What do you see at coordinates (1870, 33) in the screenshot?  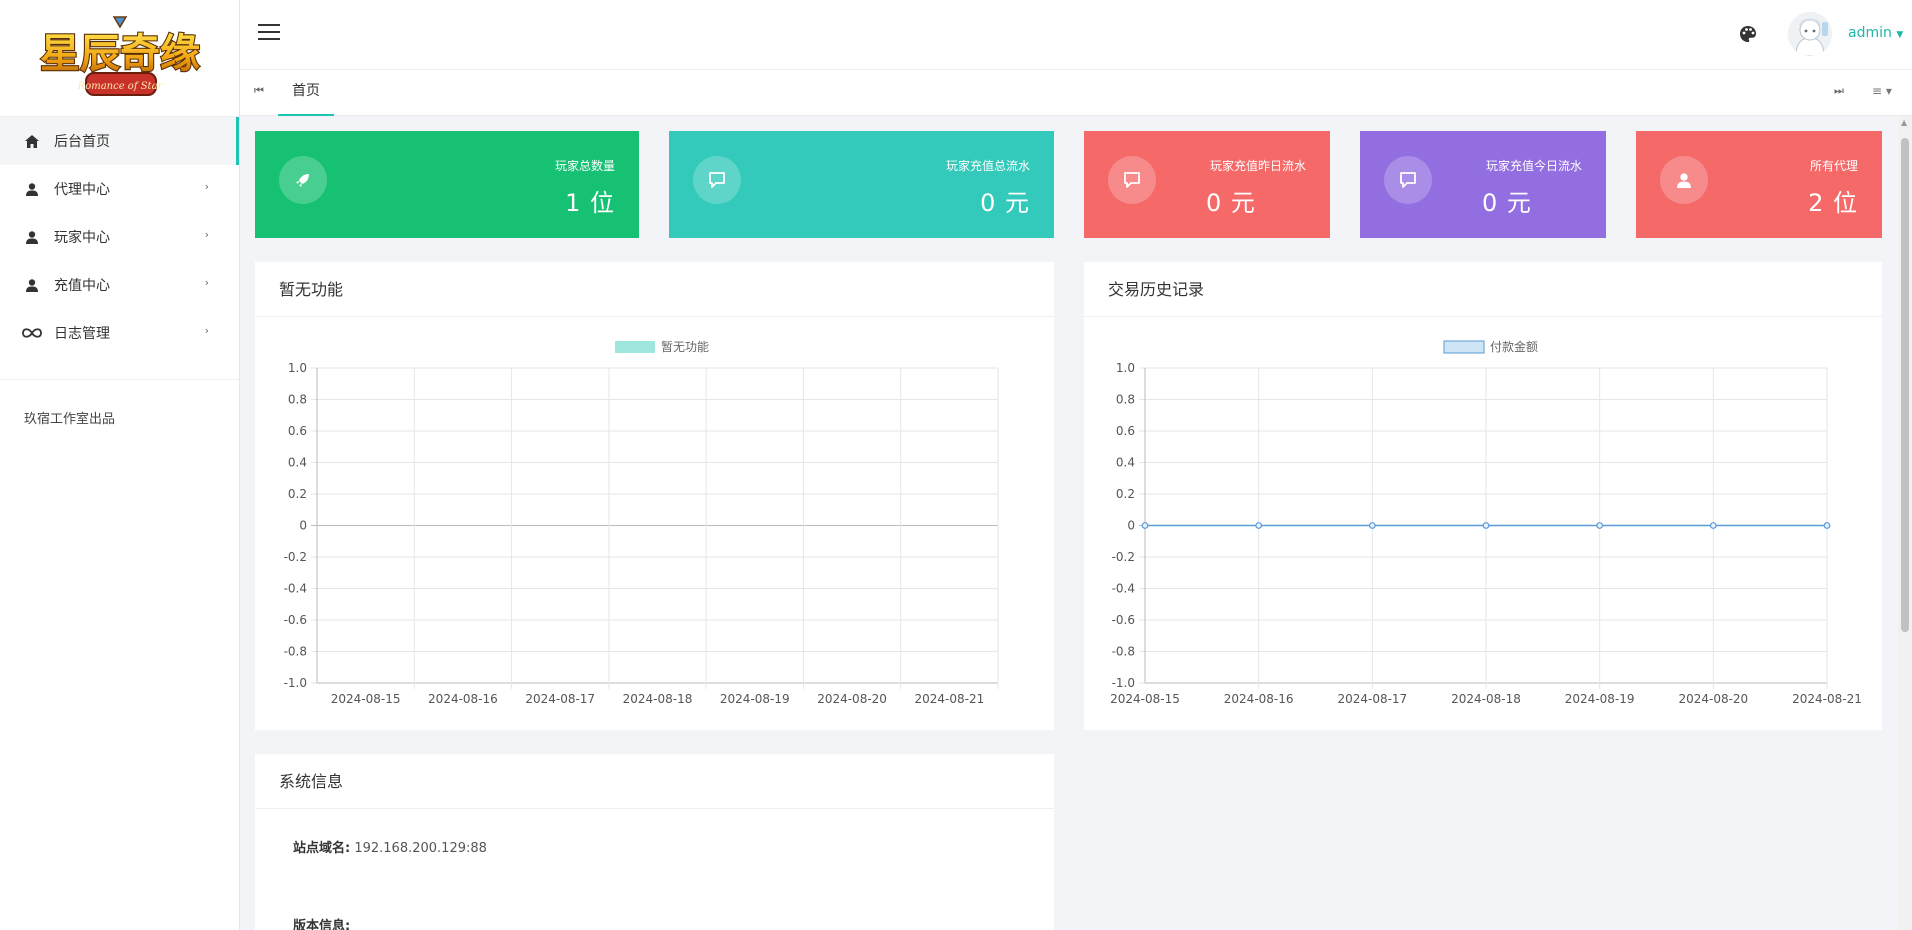 I see `user-name-label: admin` at bounding box center [1870, 33].